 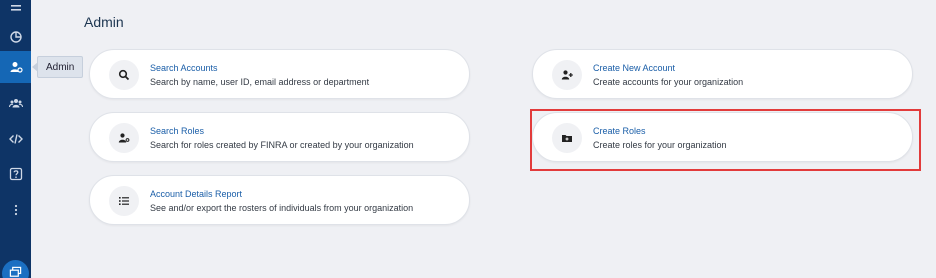 I want to click on sidebar-item-reports, so click(x=15, y=37).